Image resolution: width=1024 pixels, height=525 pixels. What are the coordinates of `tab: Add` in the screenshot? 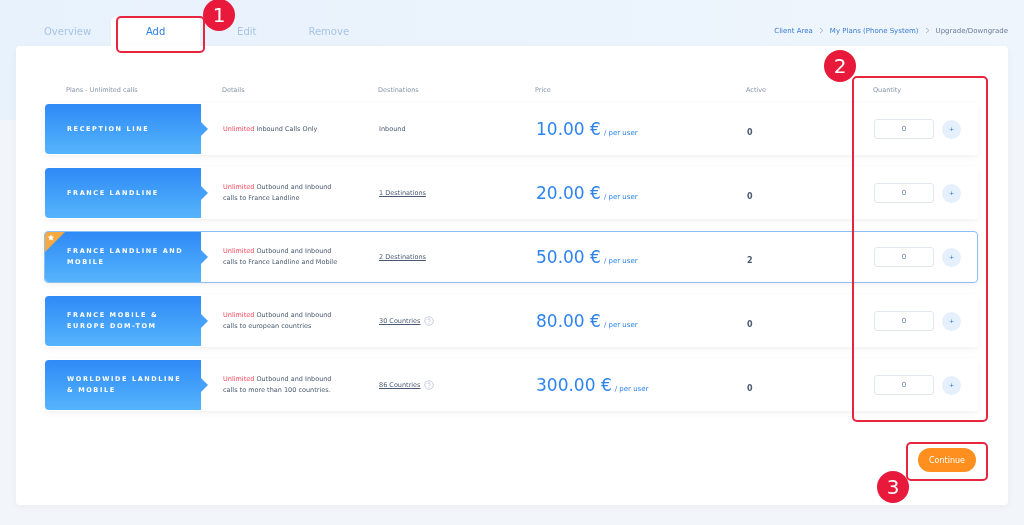 It's located at (156, 31).